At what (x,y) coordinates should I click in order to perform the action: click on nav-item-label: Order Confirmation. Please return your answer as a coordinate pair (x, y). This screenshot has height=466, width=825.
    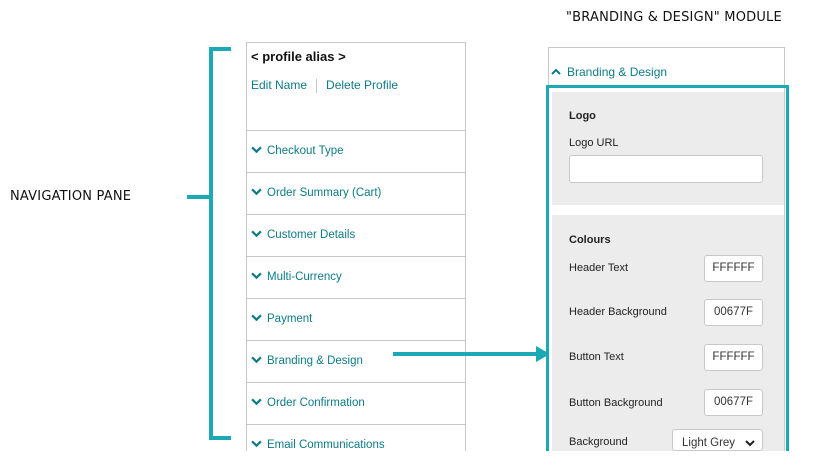
    Looking at the image, I should click on (316, 403).